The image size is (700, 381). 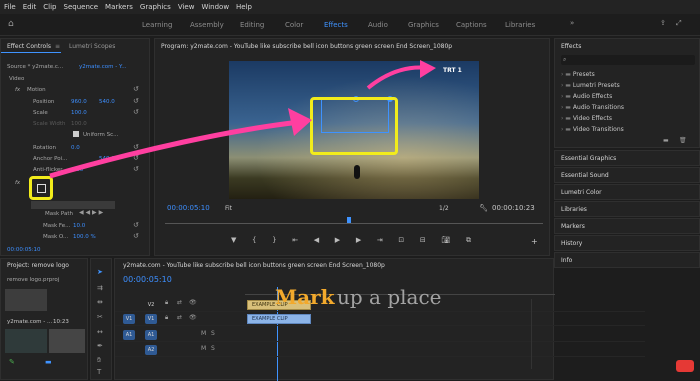 What do you see at coordinates (397, 77) in the screenshot?
I see `arrow-to-logo` at bounding box center [397, 77].